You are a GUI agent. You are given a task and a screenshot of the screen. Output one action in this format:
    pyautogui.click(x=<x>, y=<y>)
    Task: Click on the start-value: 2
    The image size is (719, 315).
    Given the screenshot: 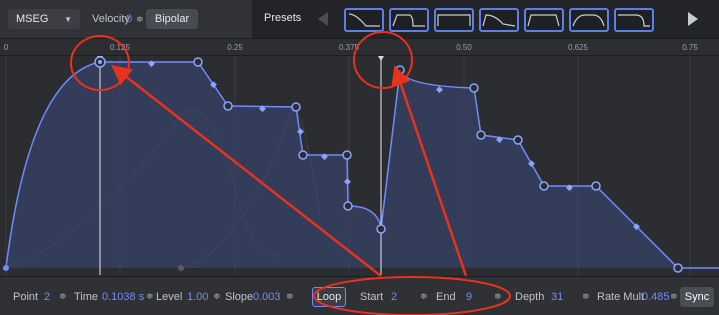 What is the action you would take?
    pyautogui.click(x=394, y=297)
    